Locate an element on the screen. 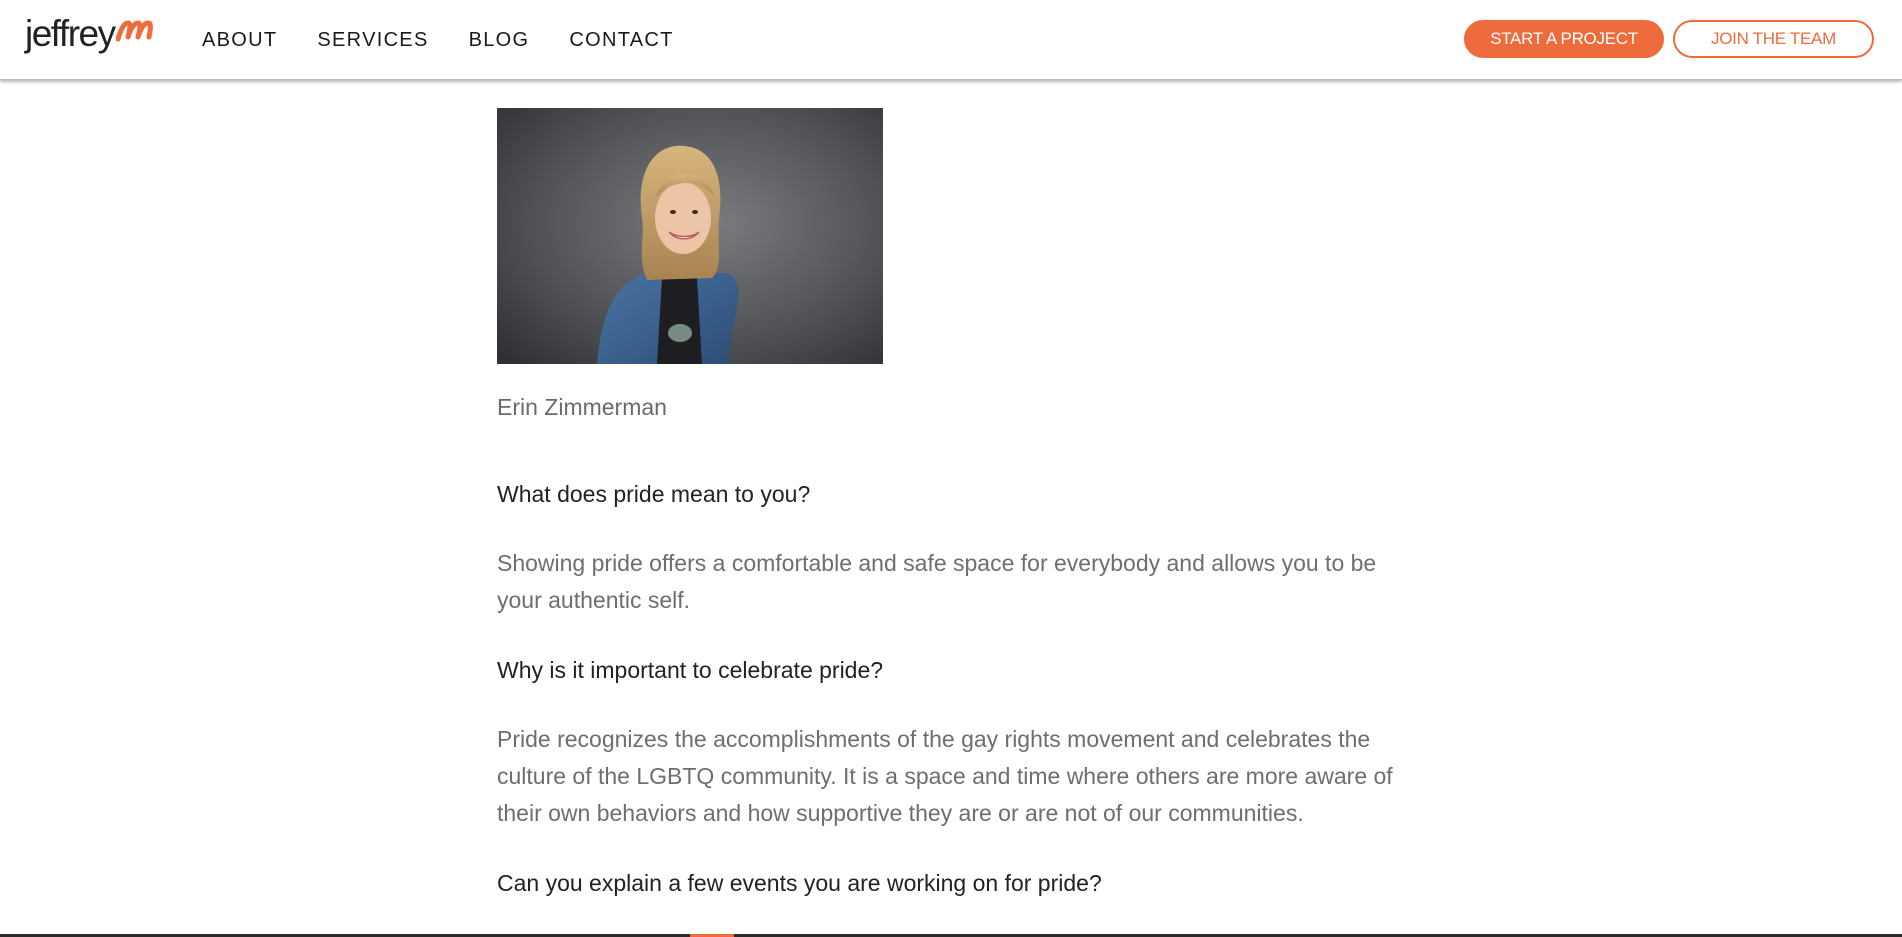 This screenshot has height=937, width=1902. question-heading: Why is it important to celebrate pride? is located at coordinates (690, 670).